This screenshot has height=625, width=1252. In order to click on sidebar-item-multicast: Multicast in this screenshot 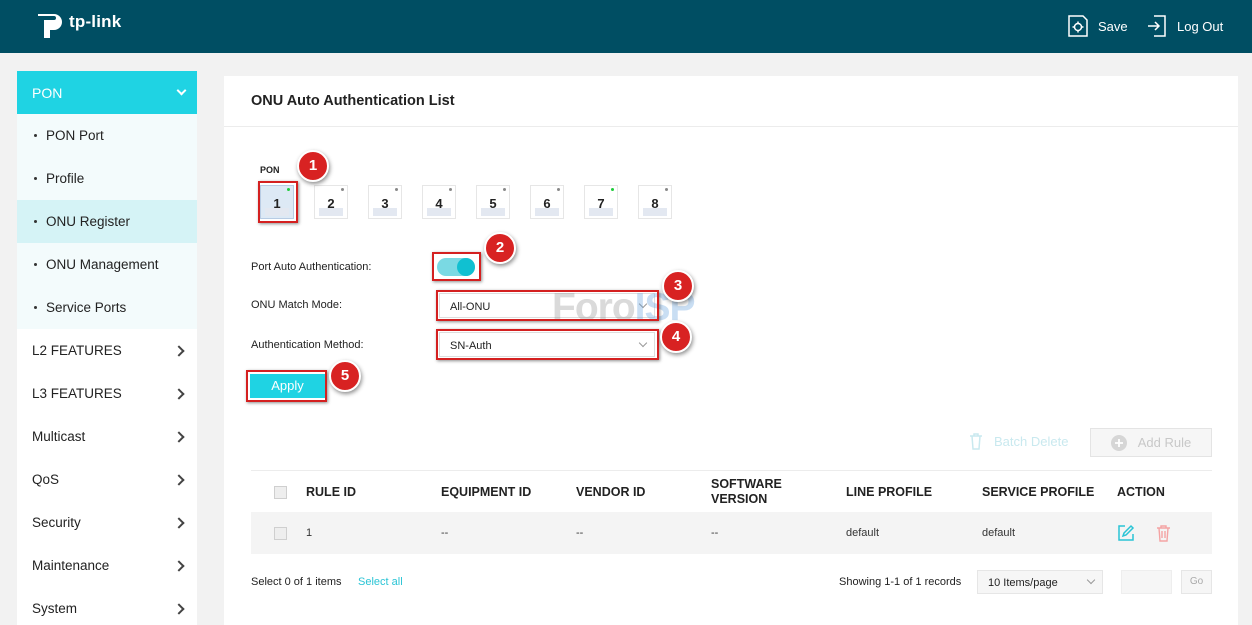, I will do `click(107, 436)`.